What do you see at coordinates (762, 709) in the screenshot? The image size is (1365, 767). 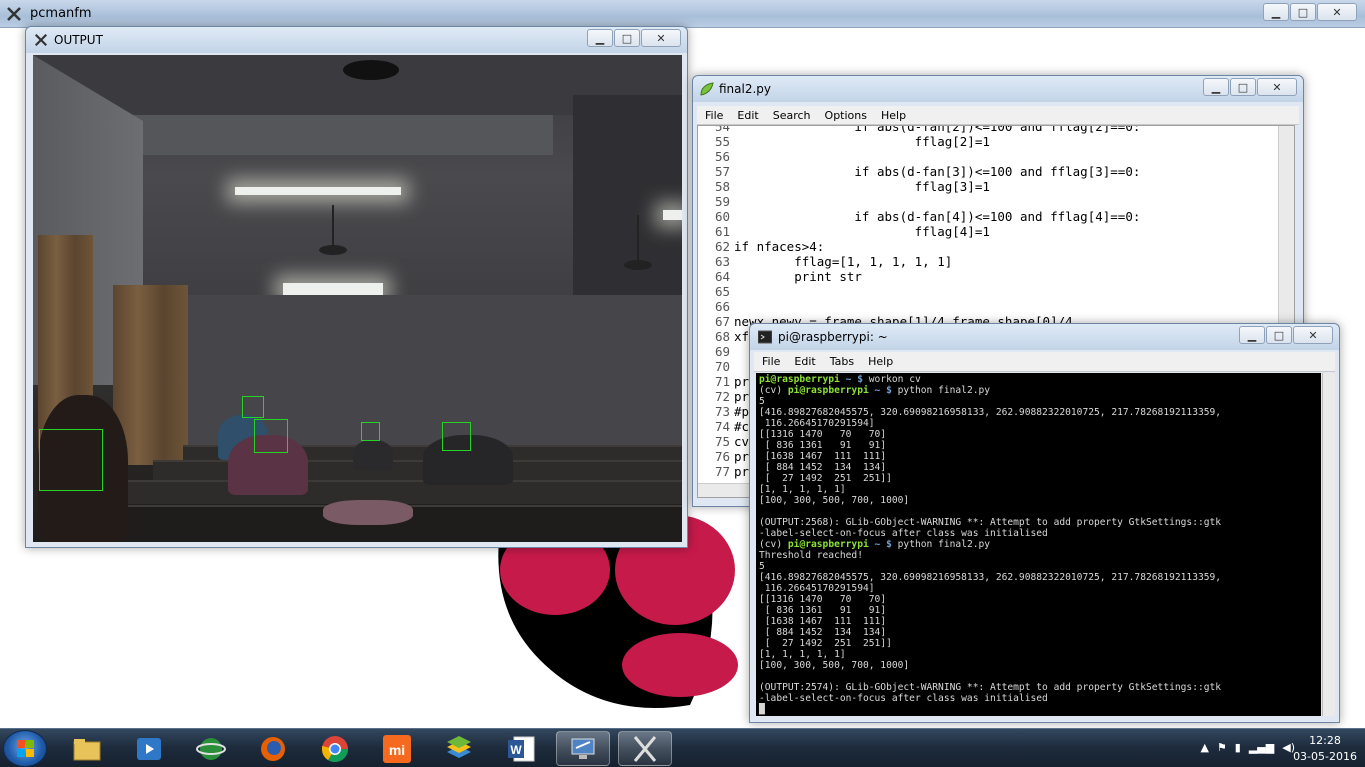 I see `terminal-line: █` at bounding box center [762, 709].